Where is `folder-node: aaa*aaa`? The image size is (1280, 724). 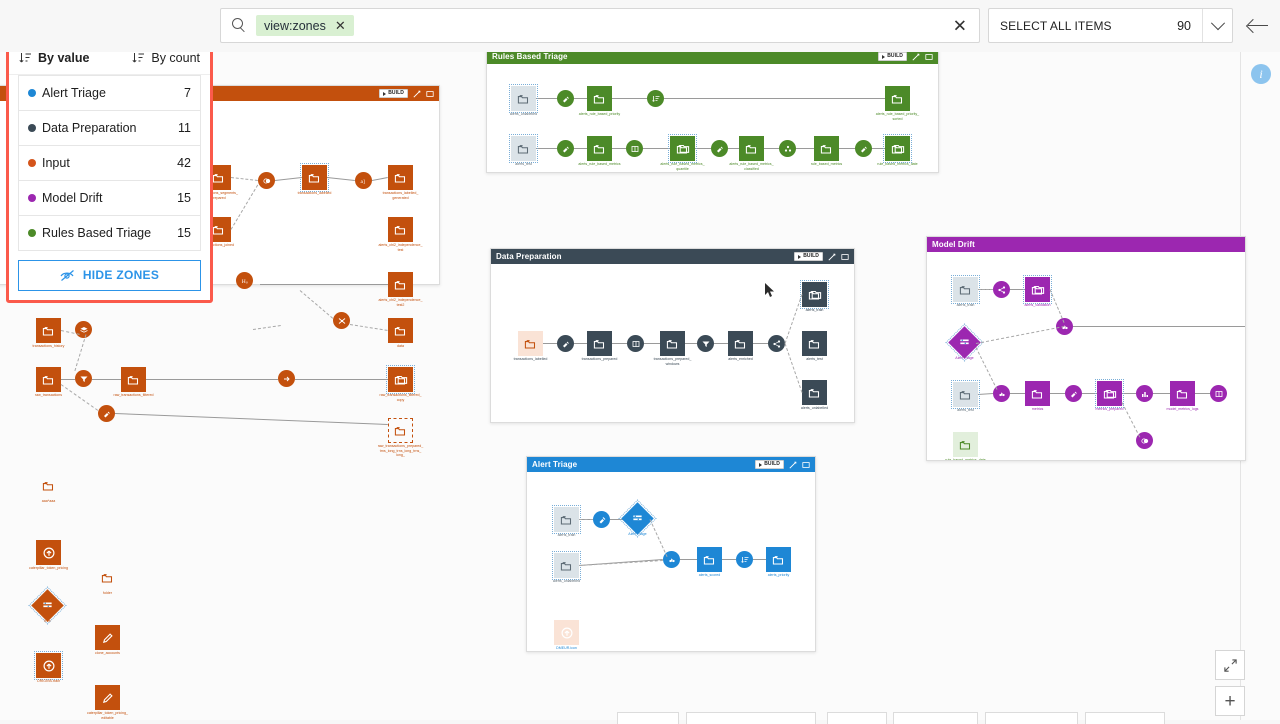
folder-node: aaa*aaa is located at coordinates (48, 488).